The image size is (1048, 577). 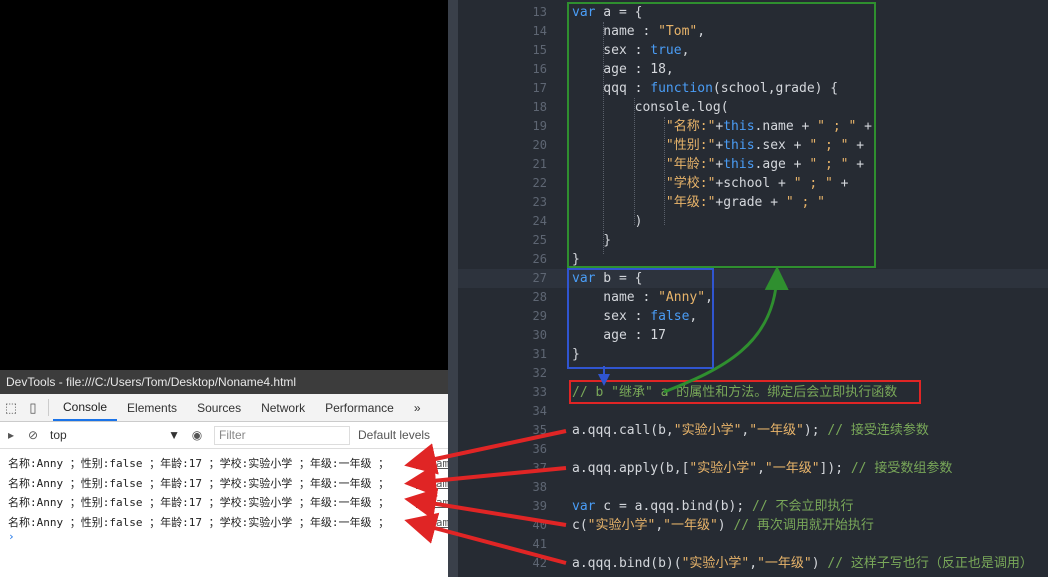 What do you see at coordinates (619, 335) in the screenshot?
I see `code-text: age : 17` at bounding box center [619, 335].